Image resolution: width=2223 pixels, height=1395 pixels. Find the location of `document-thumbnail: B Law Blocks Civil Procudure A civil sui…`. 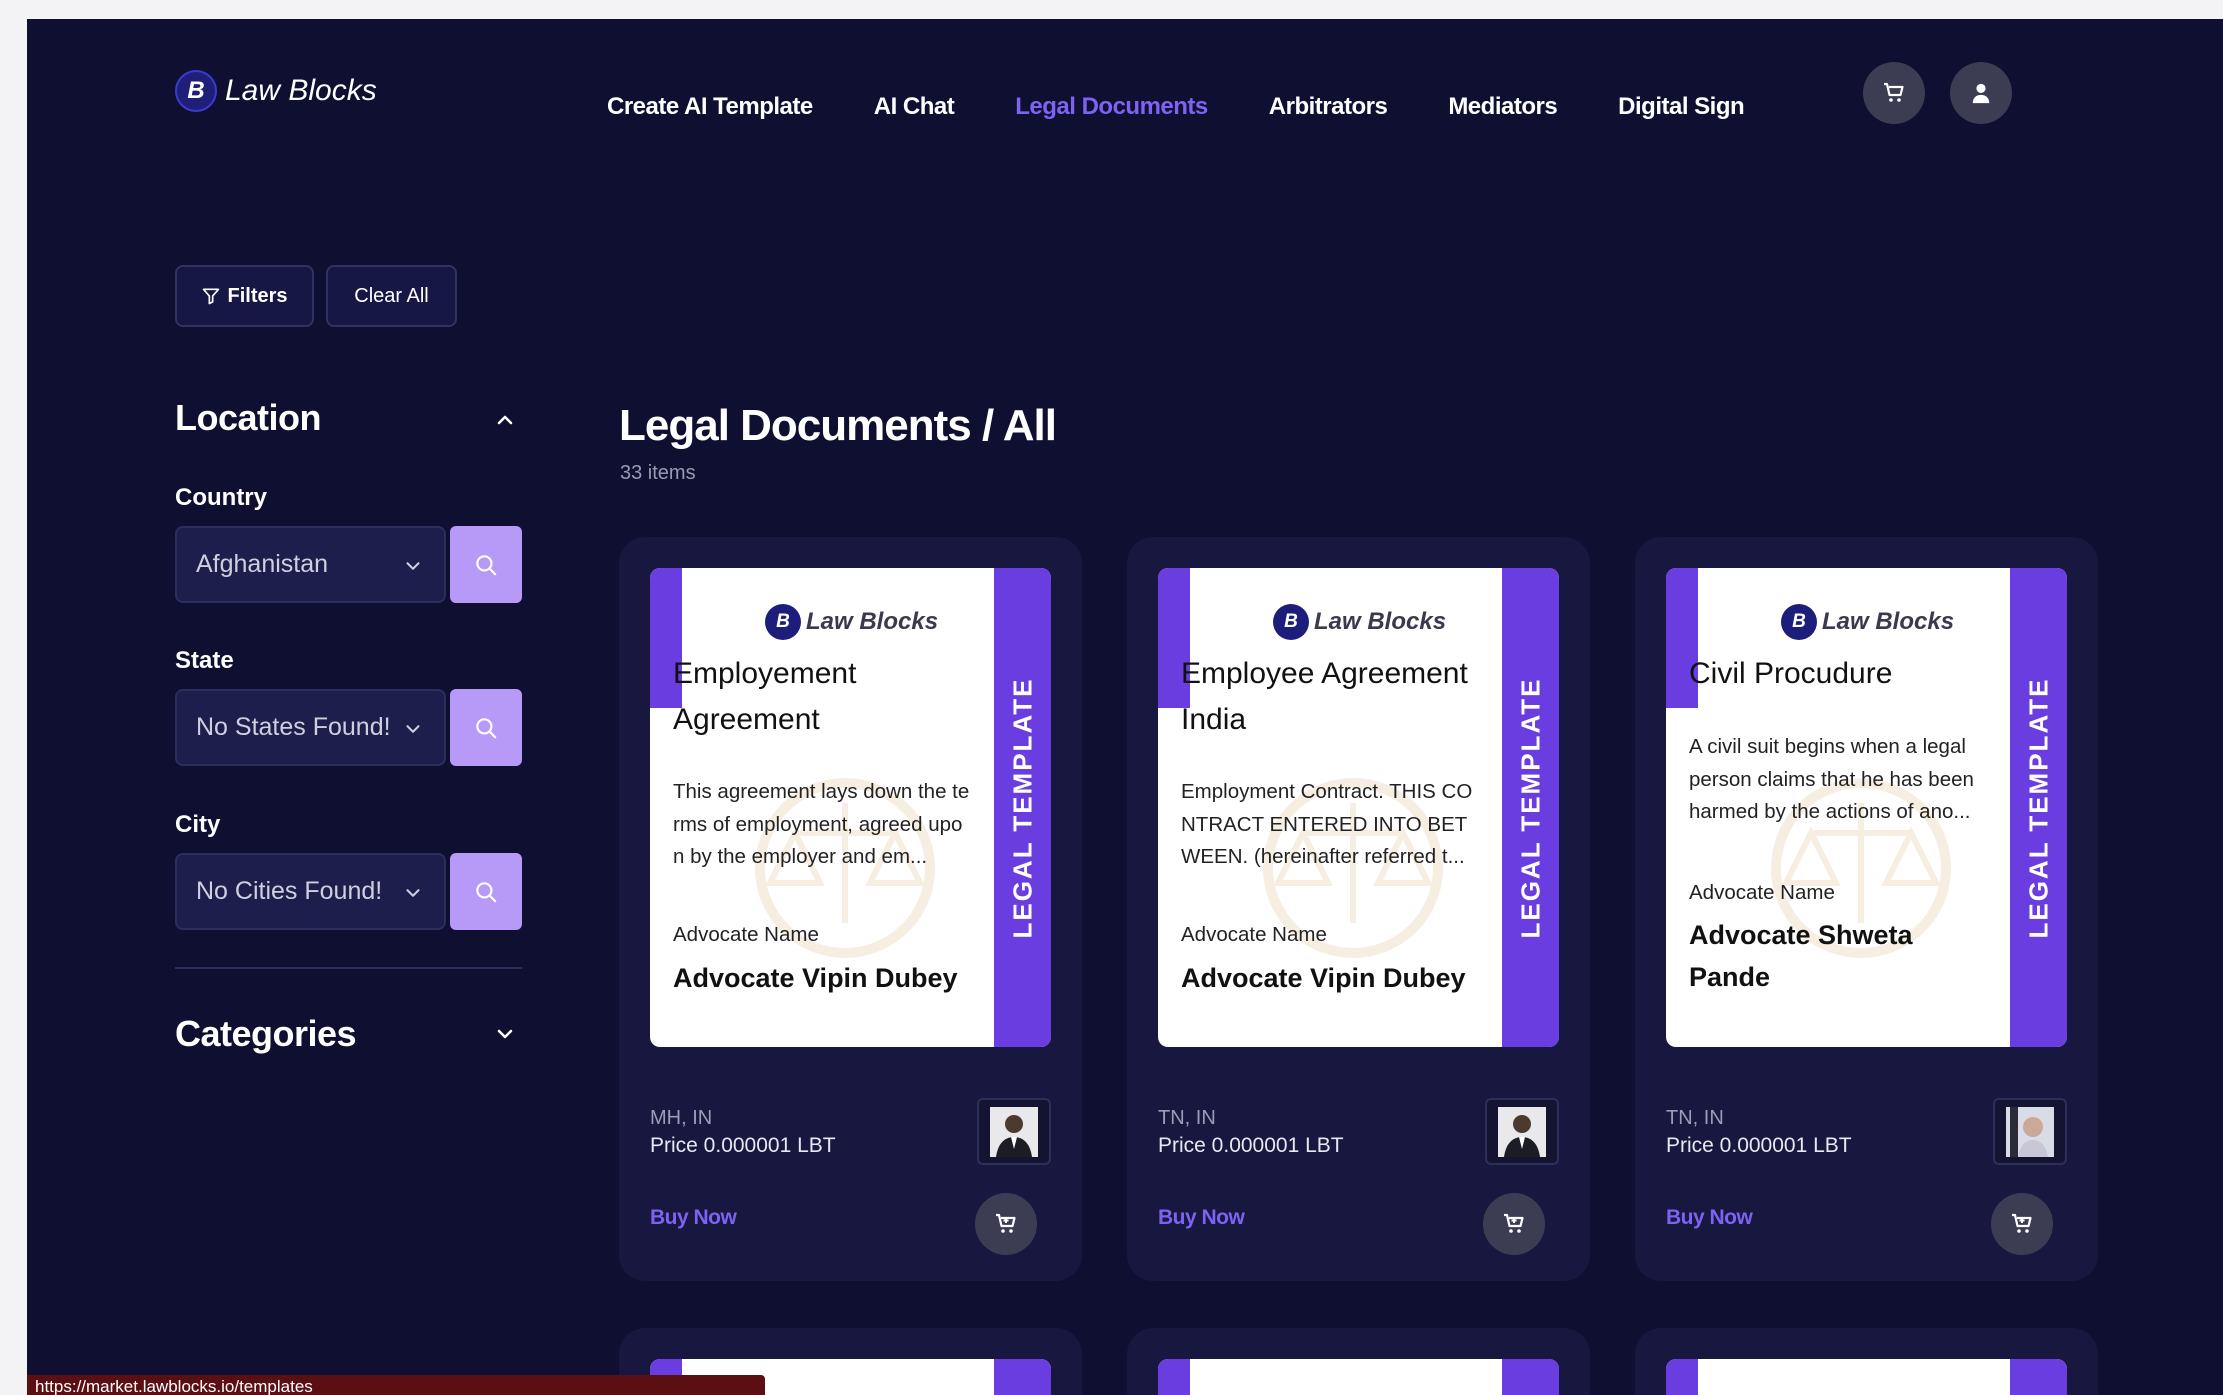

document-thumbnail: B Law Blocks Civil Procudure A civil sui… is located at coordinates (1866, 807).